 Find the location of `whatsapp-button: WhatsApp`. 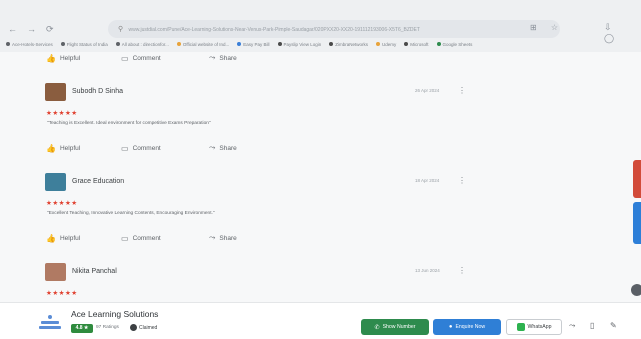

whatsapp-button: WhatsApp is located at coordinates (534, 327).